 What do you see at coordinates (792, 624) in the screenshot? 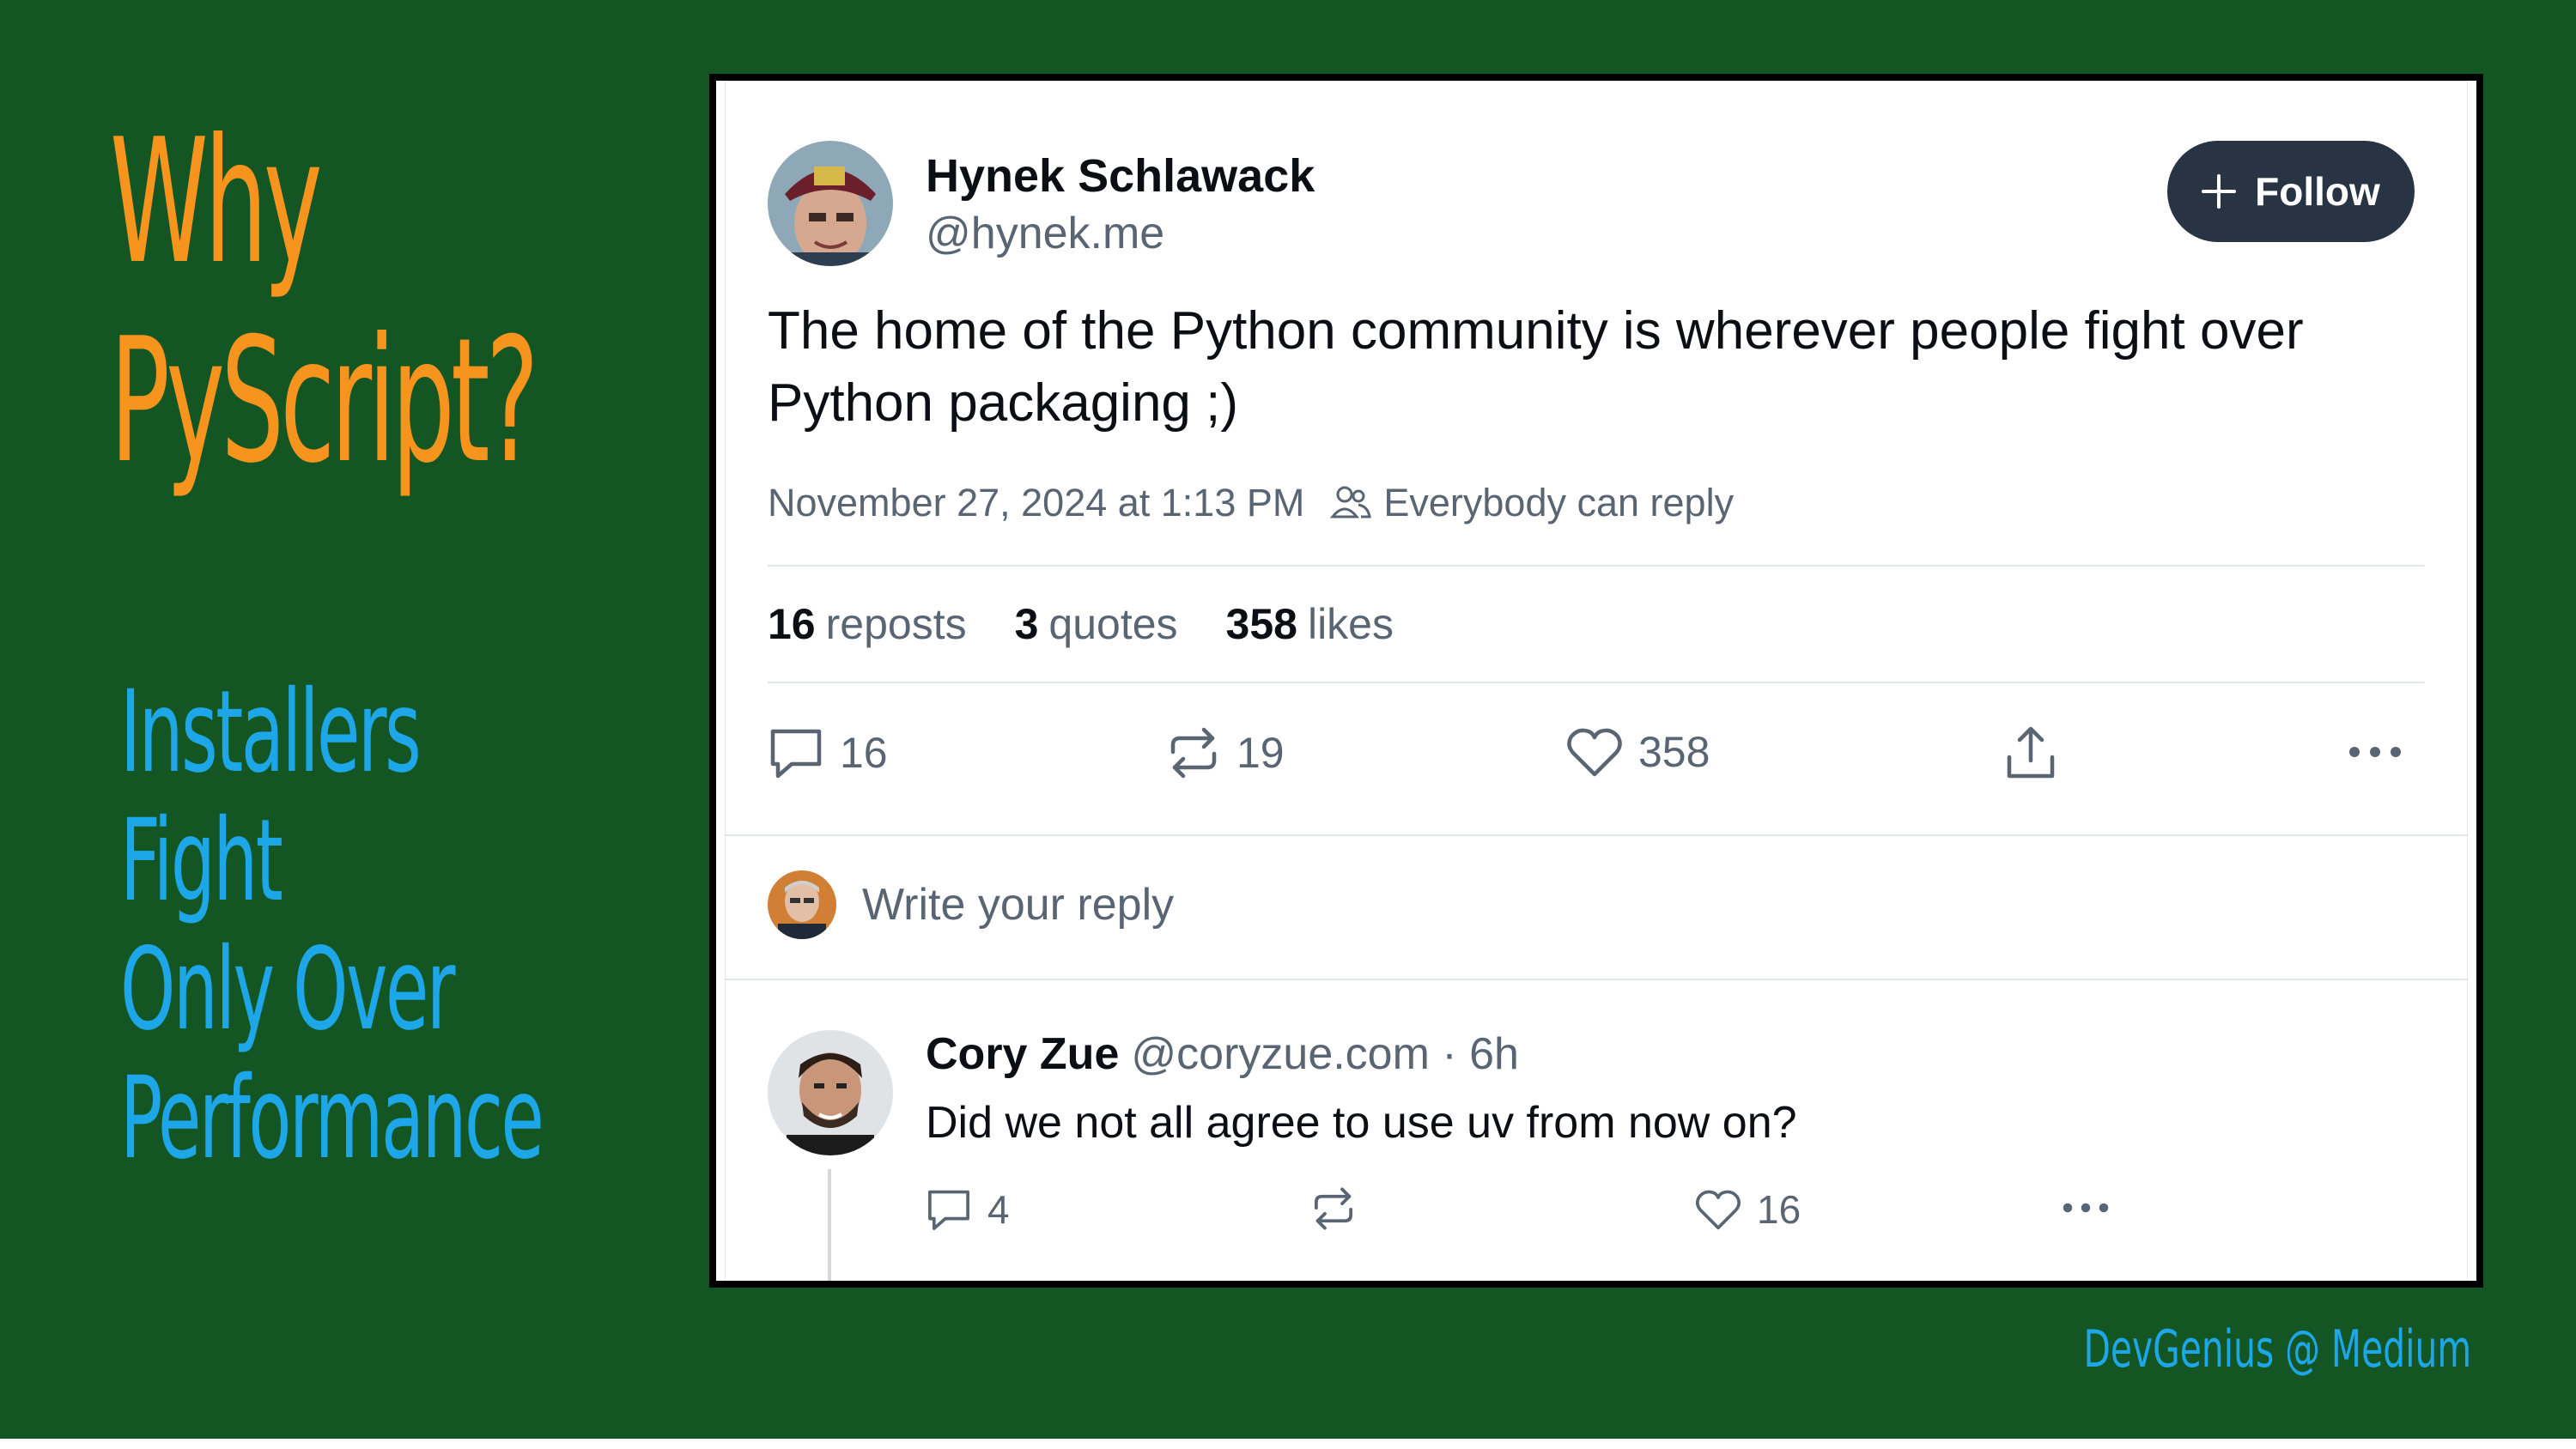
I see `reposts-count: 16` at bounding box center [792, 624].